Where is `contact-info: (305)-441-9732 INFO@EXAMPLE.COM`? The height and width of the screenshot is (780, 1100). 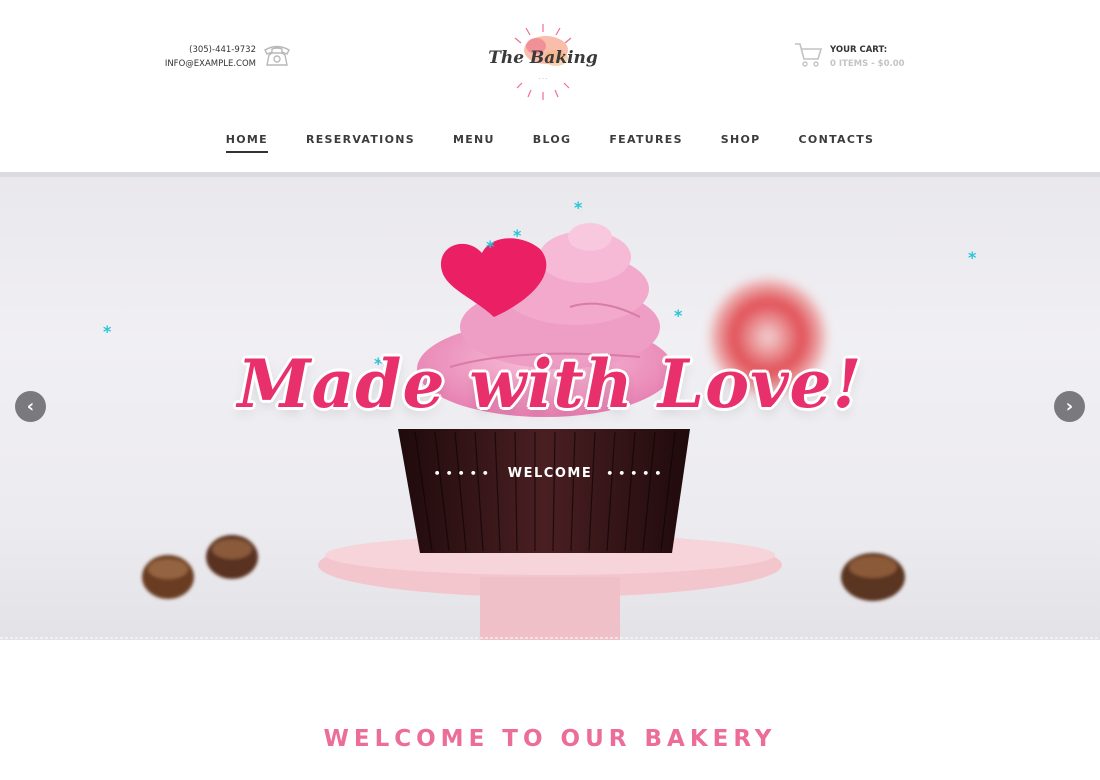
contact-info: (305)-441-9732 INFO@EXAMPLE.COM is located at coordinates (203, 57).